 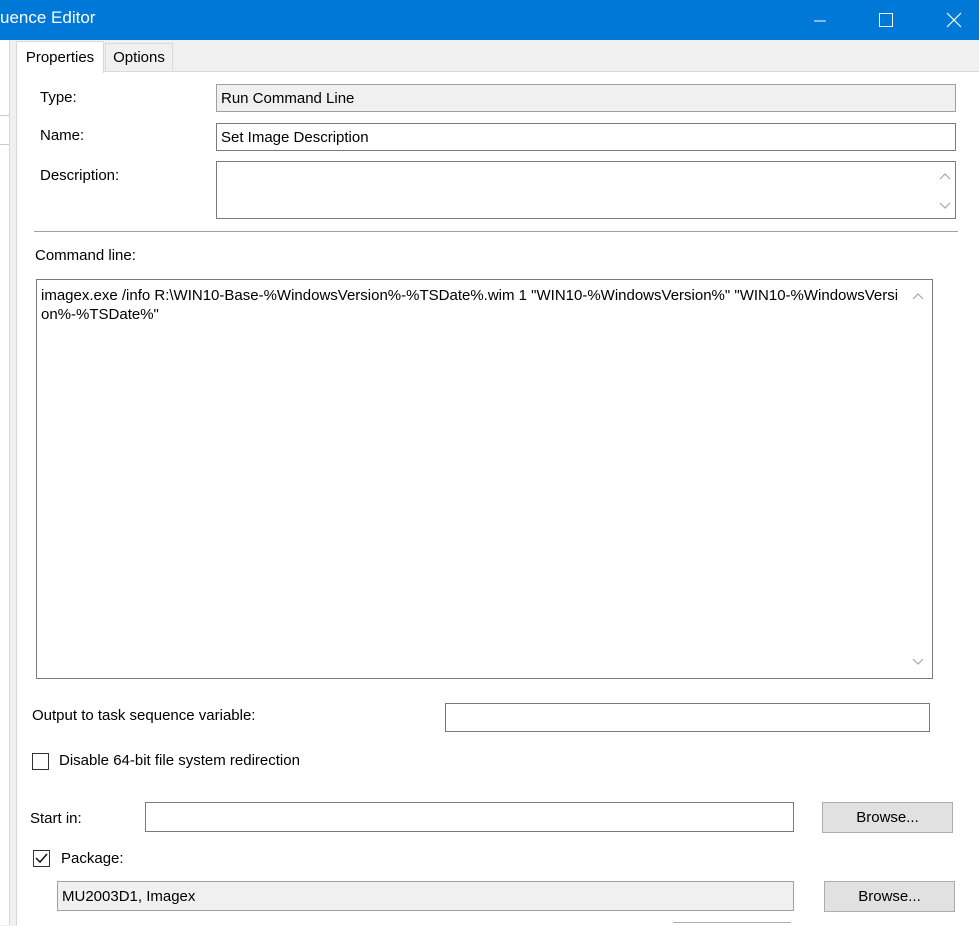 What do you see at coordinates (489, 20) in the screenshot?
I see `title-bar: uence Editor` at bounding box center [489, 20].